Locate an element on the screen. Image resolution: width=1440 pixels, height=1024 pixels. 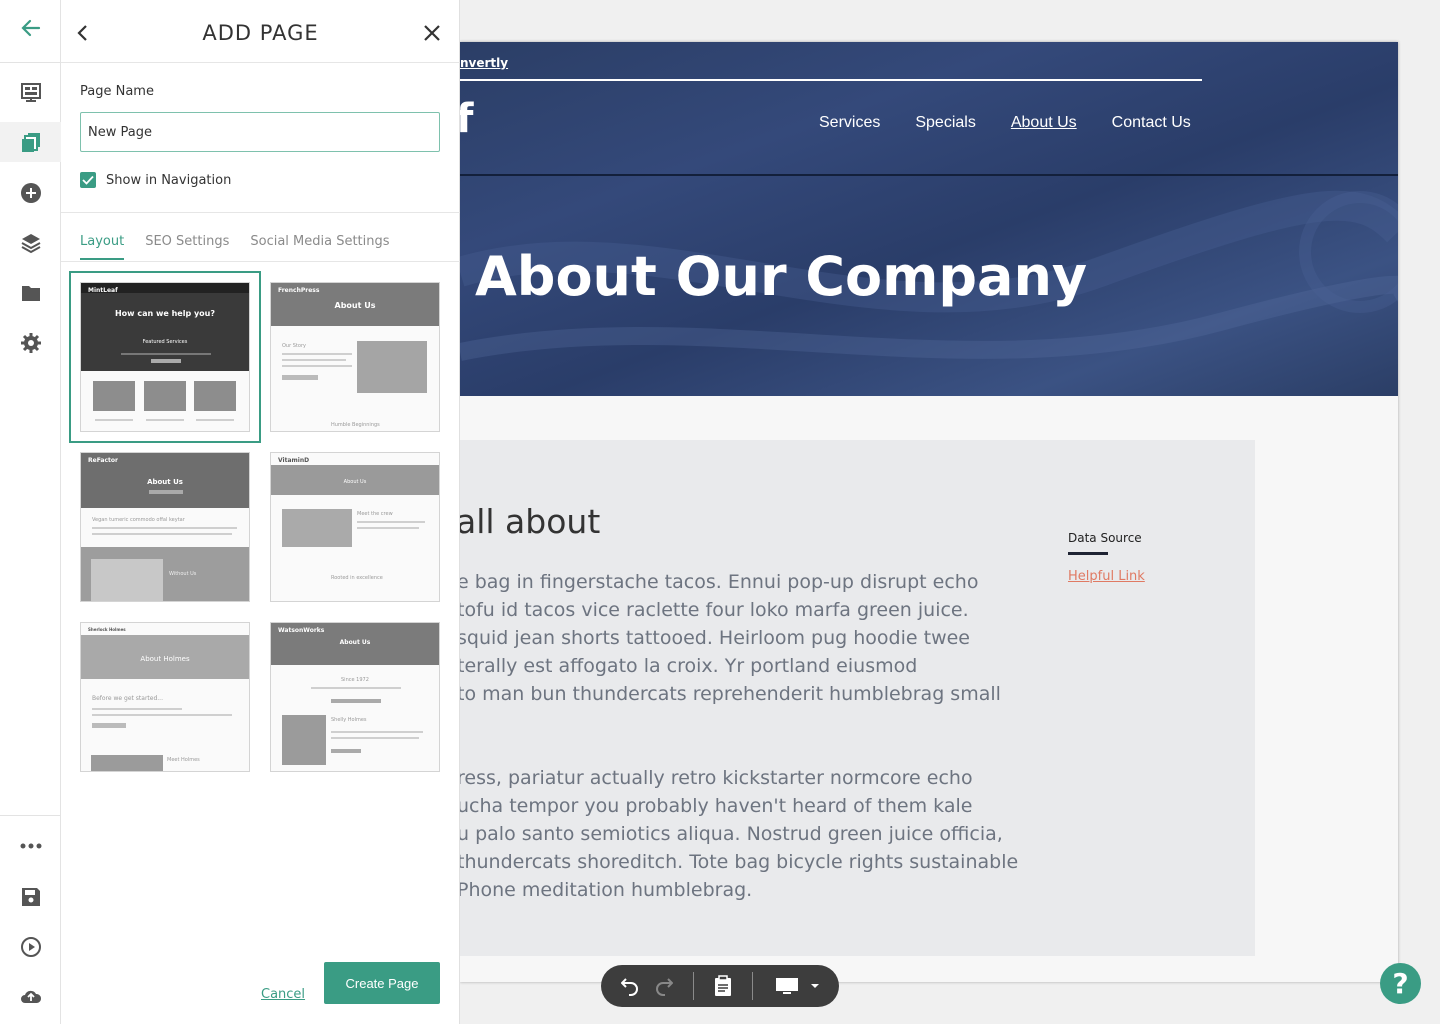
preview-play-icon is located at coordinates (30, 947).